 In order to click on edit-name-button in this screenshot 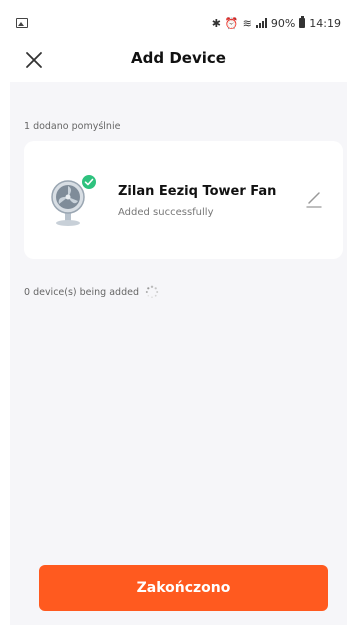, I will do `click(314, 199)`.